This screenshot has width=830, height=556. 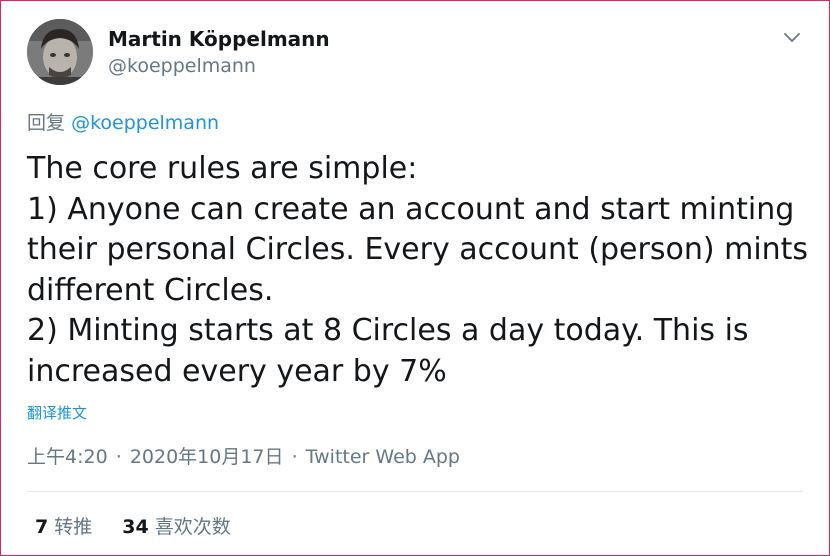 I want to click on translate-tweet-link: 翻译推文, so click(x=57, y=413).